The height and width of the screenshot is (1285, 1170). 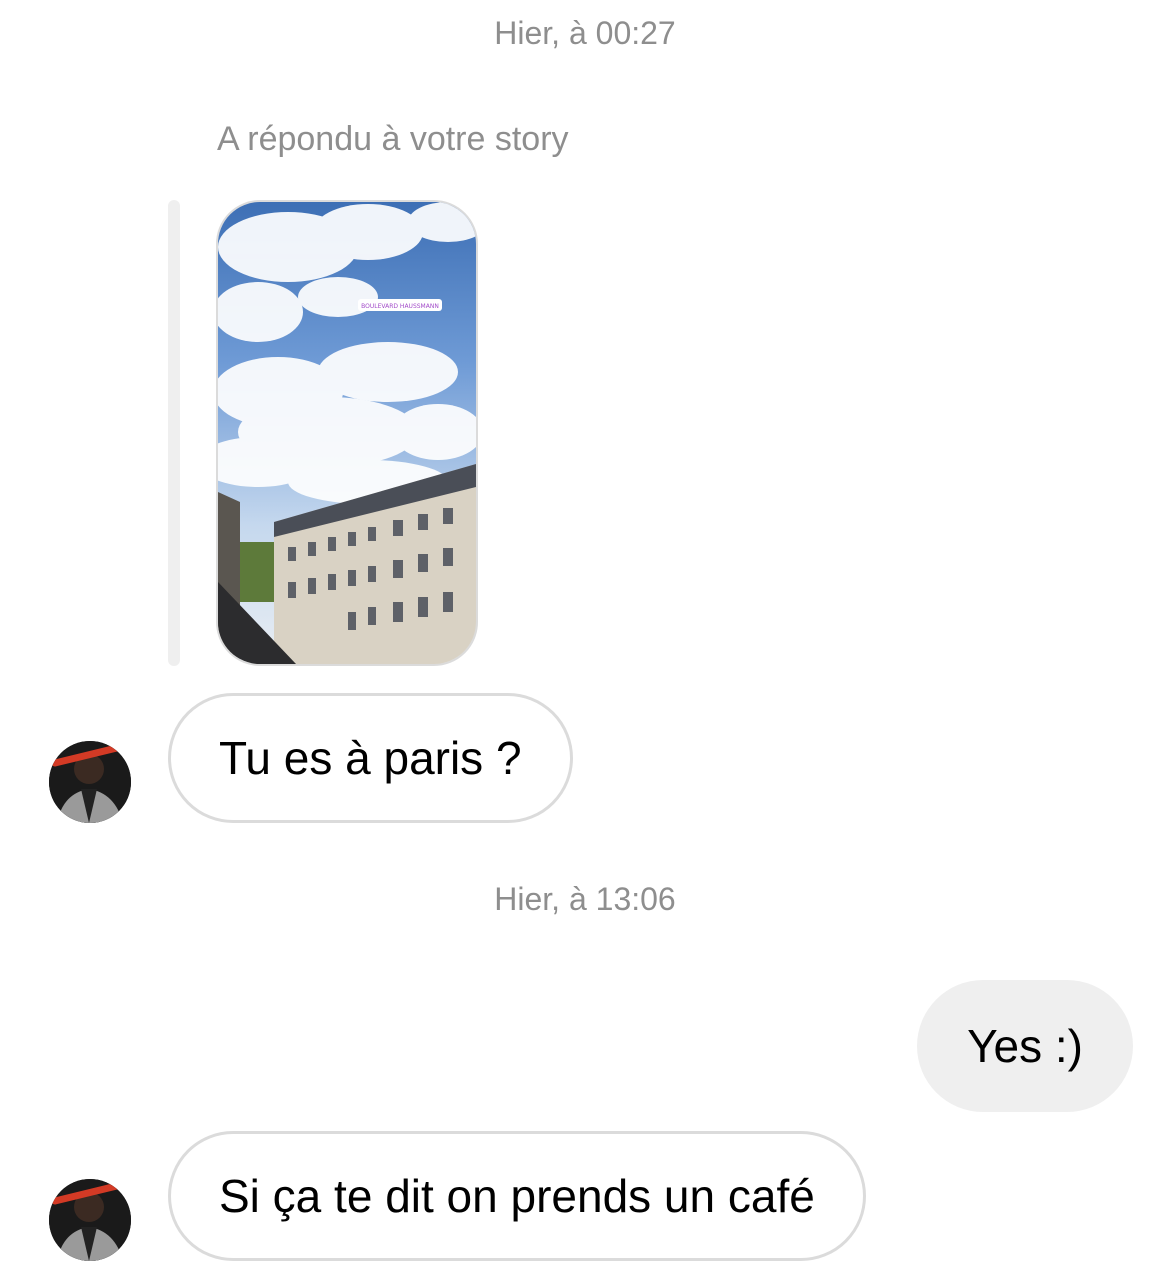 I want to click on message-text: Si ça te dit on prends un café, so click(x=517, y=1196).